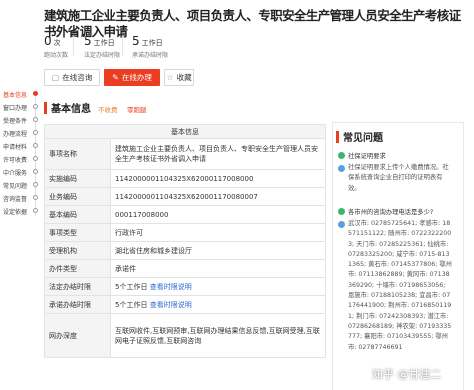 The height and width of the screenshot is (390, 474). What do you see at coordinates (136, 77) in the screenshot?
I see `button-label: 在线办理` at bounding box center [136, 77].